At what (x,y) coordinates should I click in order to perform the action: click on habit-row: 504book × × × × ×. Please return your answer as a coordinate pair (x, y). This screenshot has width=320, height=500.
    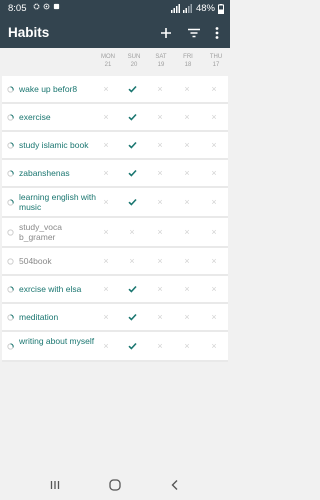
    Looking at the image, I should click on (115, 262).